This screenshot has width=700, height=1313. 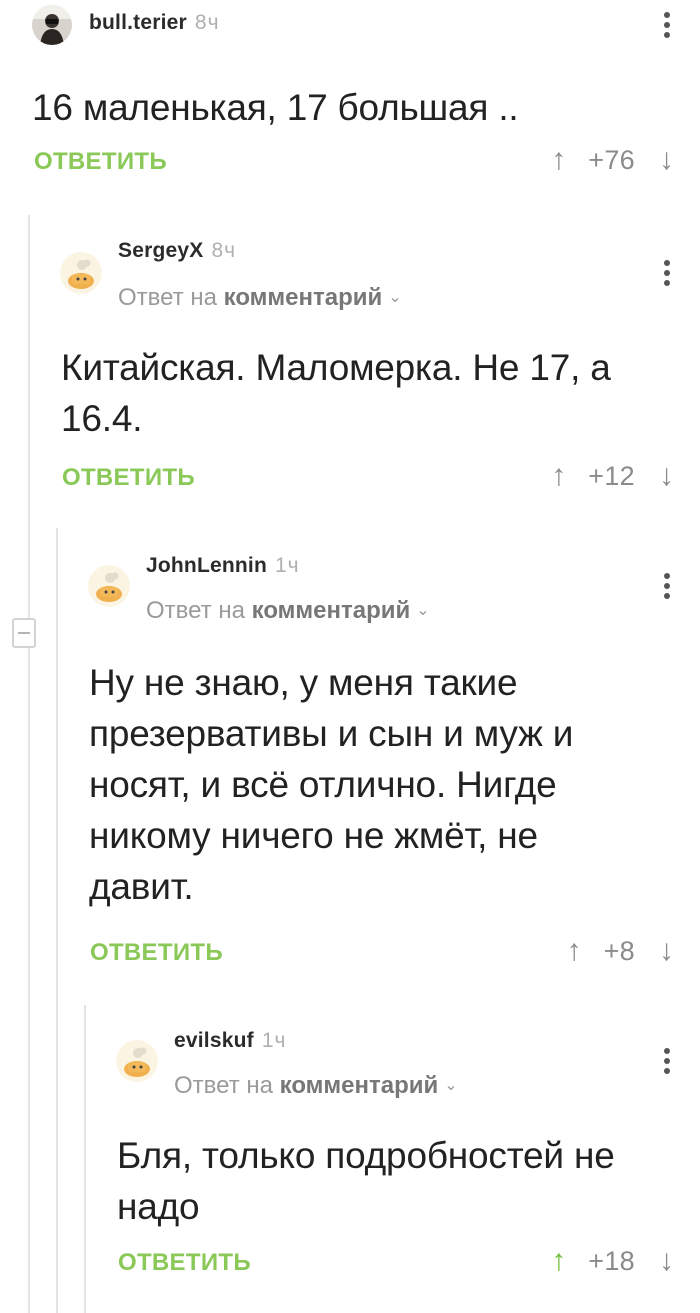 I want to click on rating-control: ↑ +8 ↓, so click(x=620, y=951).